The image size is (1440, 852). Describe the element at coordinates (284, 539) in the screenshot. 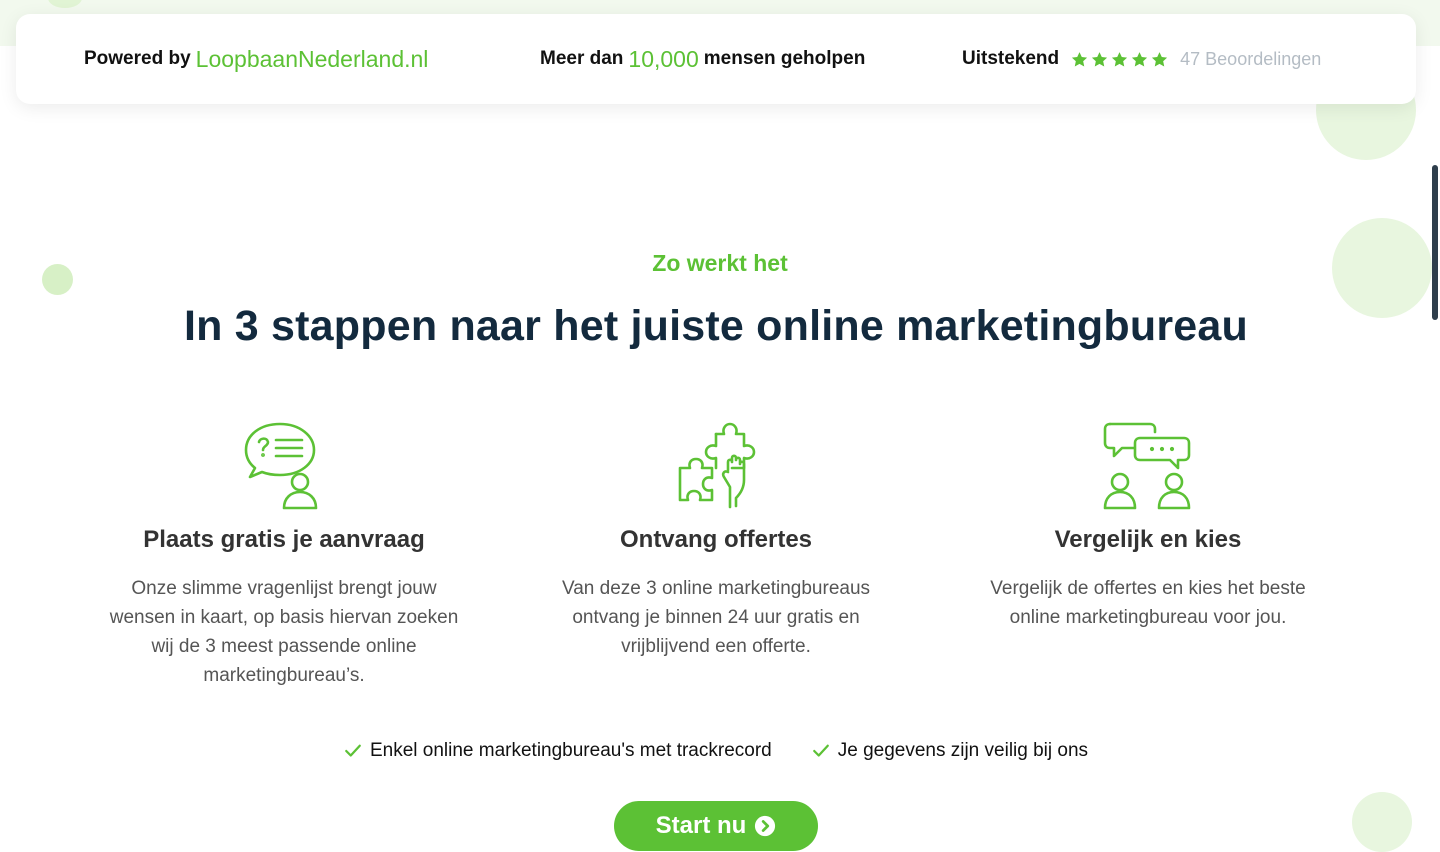

I see `step-title: Plaats gratis je aanvraag` at that location.